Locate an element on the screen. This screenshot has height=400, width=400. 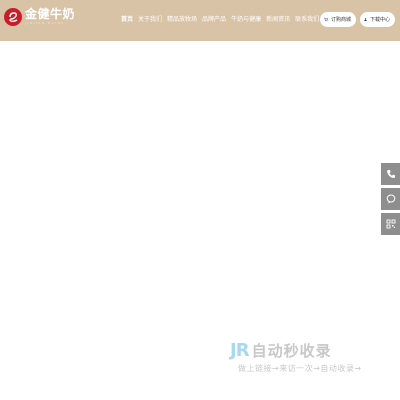
nav-news: 新闻资讯 is located at coordinates (278, 20).